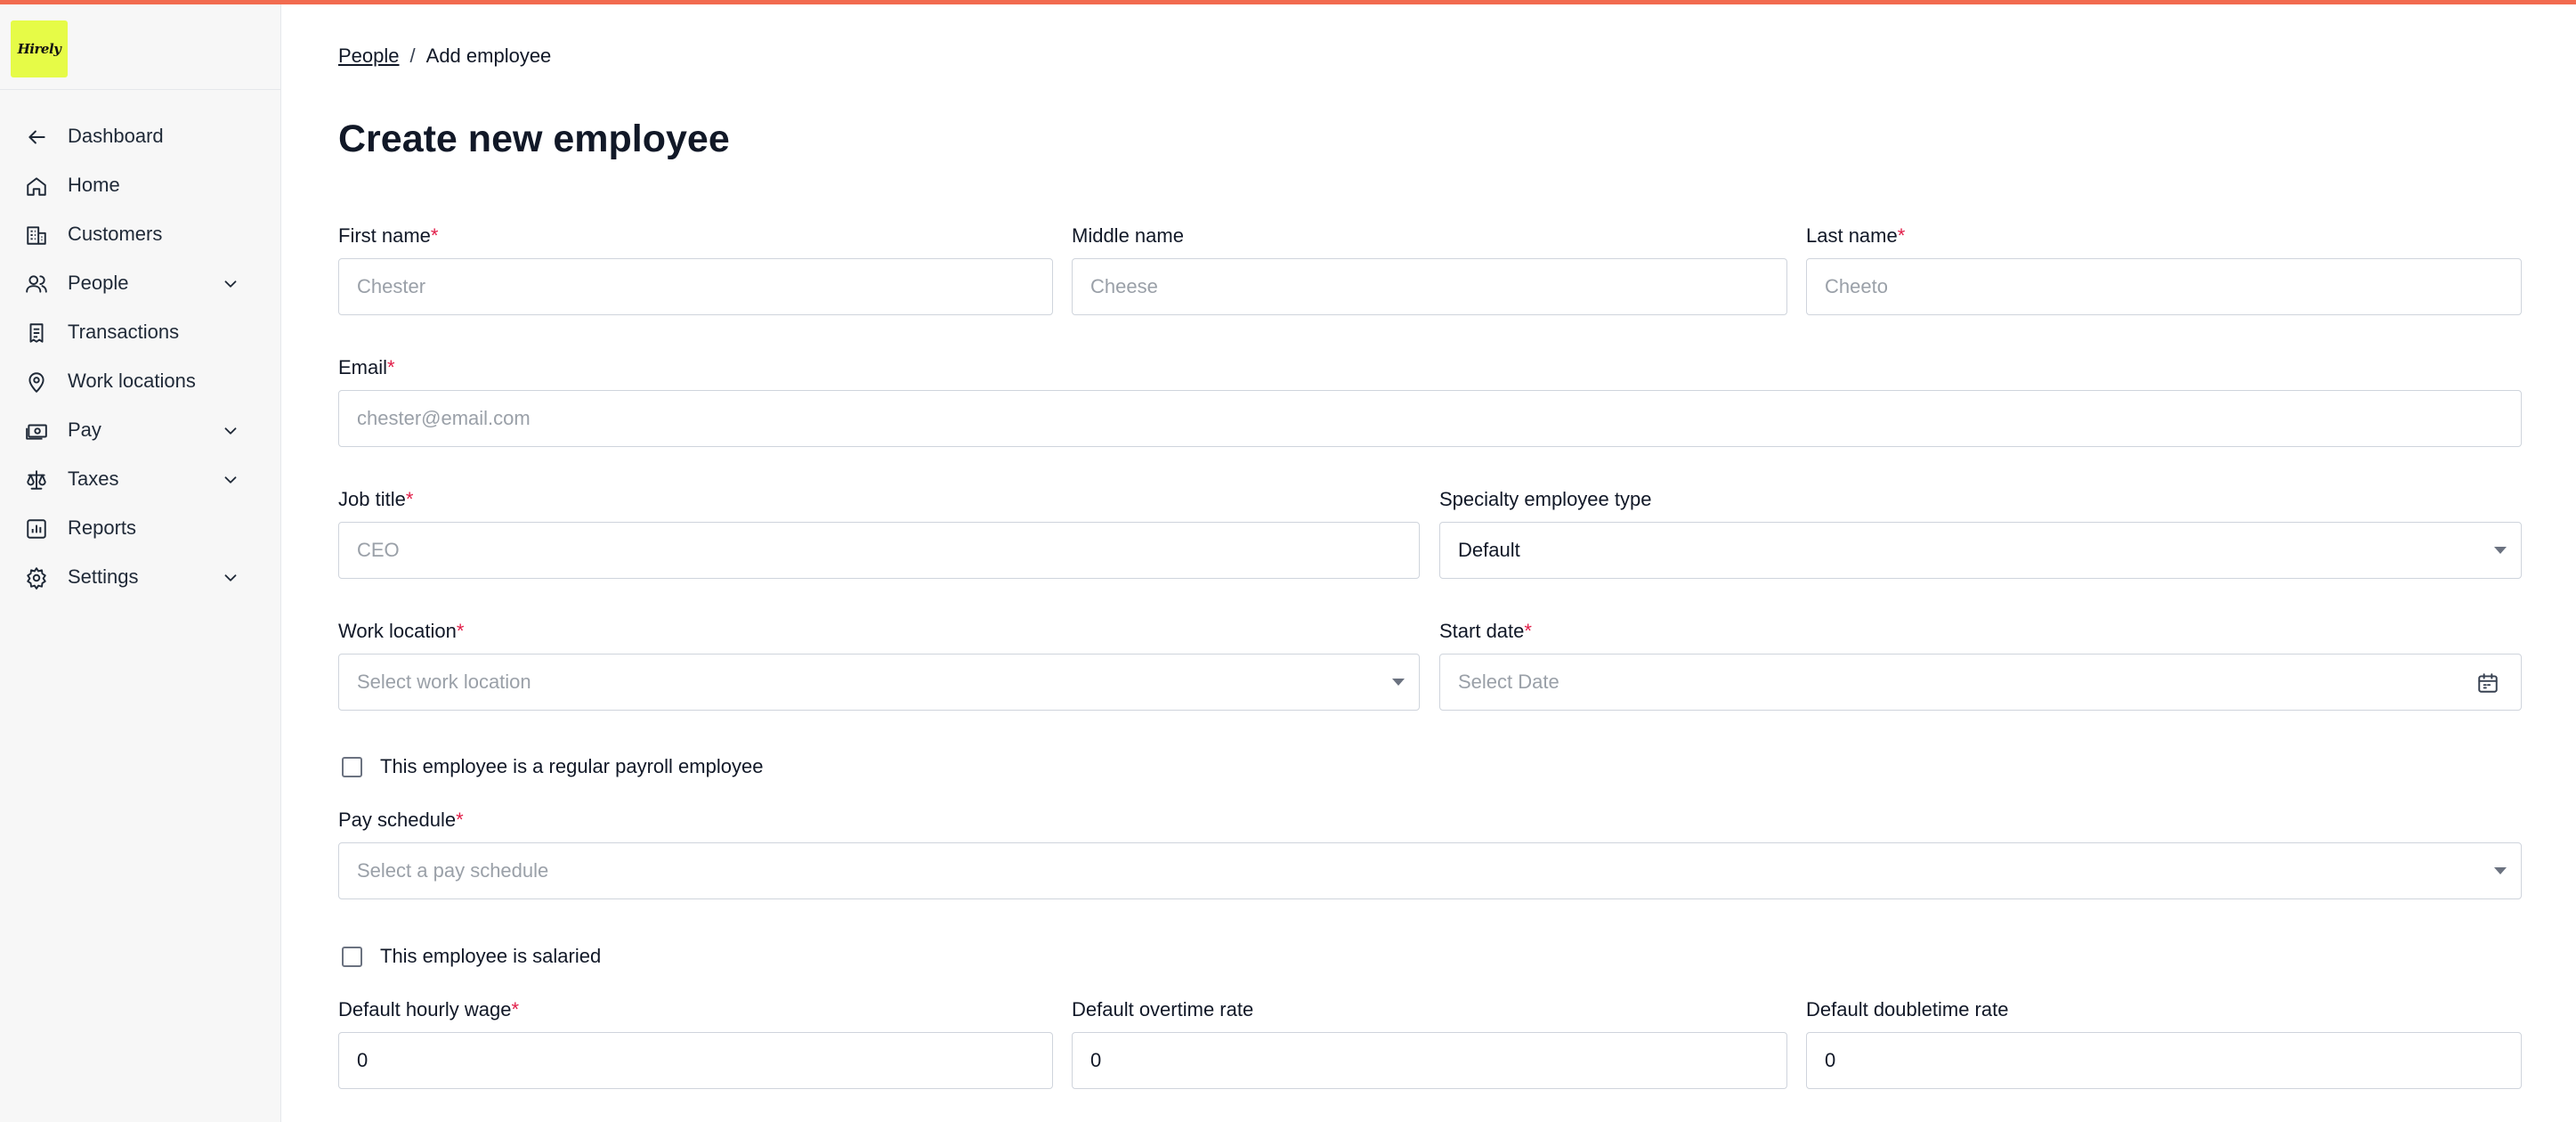 This screenshot has height=1122, width=2576. Describe the element at coordinates (140, 47) in the screenshot. I see `logo-area: Hirely` at that location.